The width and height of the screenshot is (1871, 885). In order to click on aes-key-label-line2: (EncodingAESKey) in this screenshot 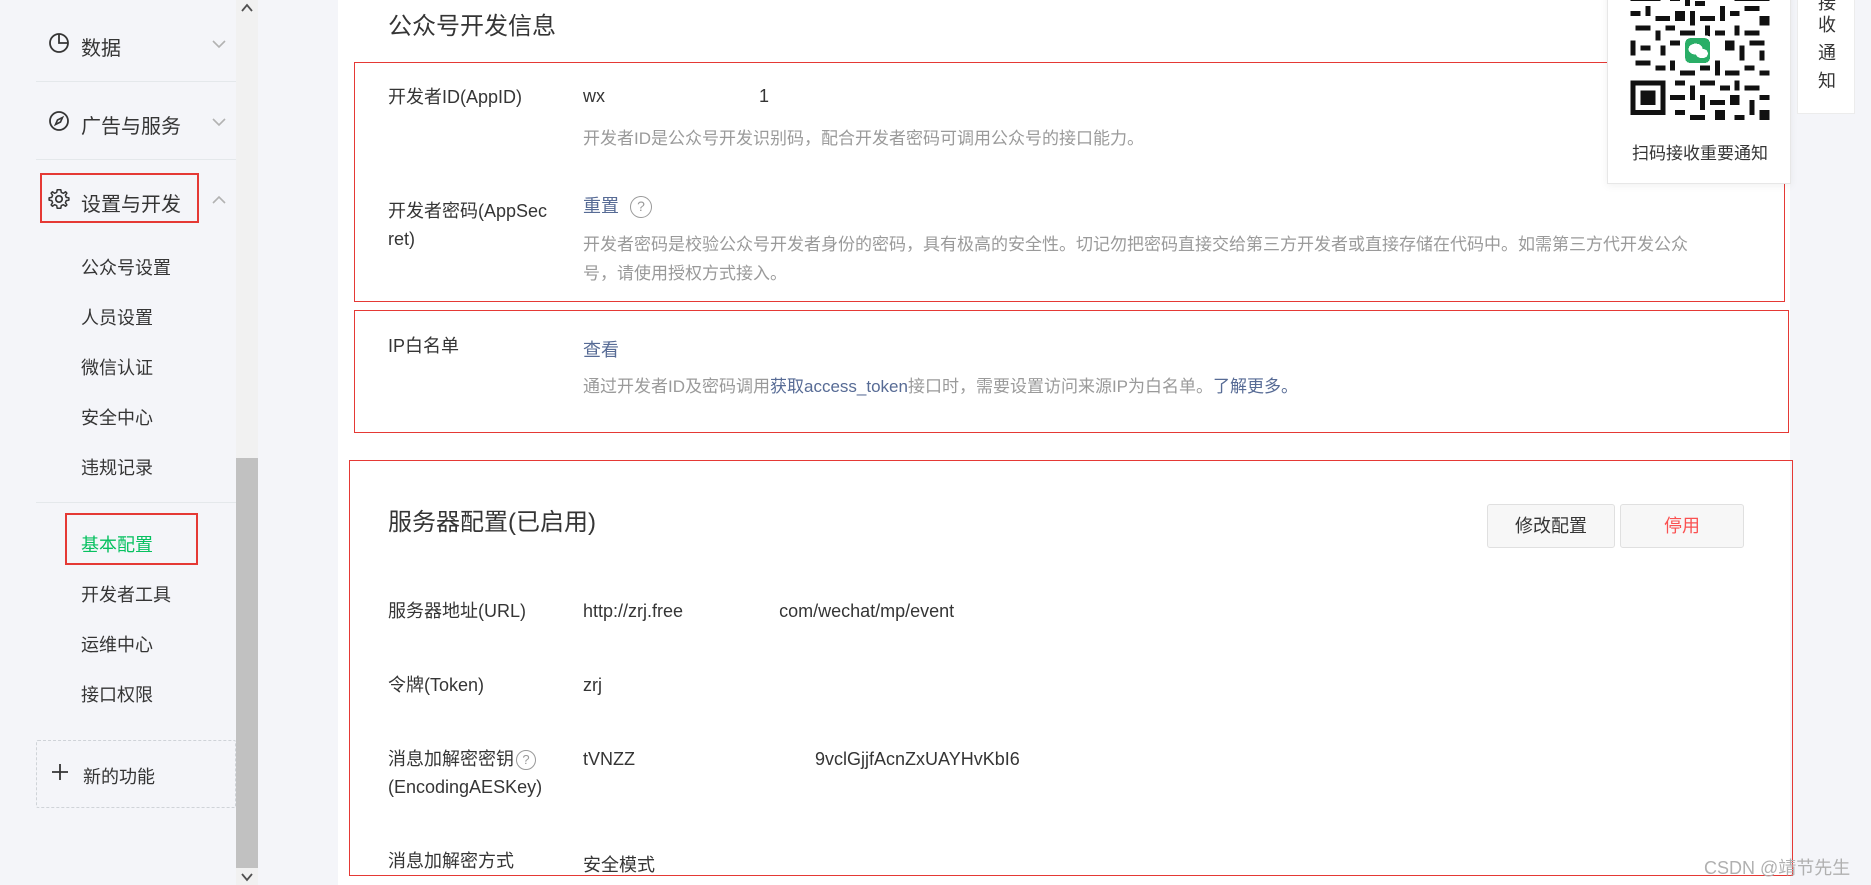, I will do `click(465, 787)`.